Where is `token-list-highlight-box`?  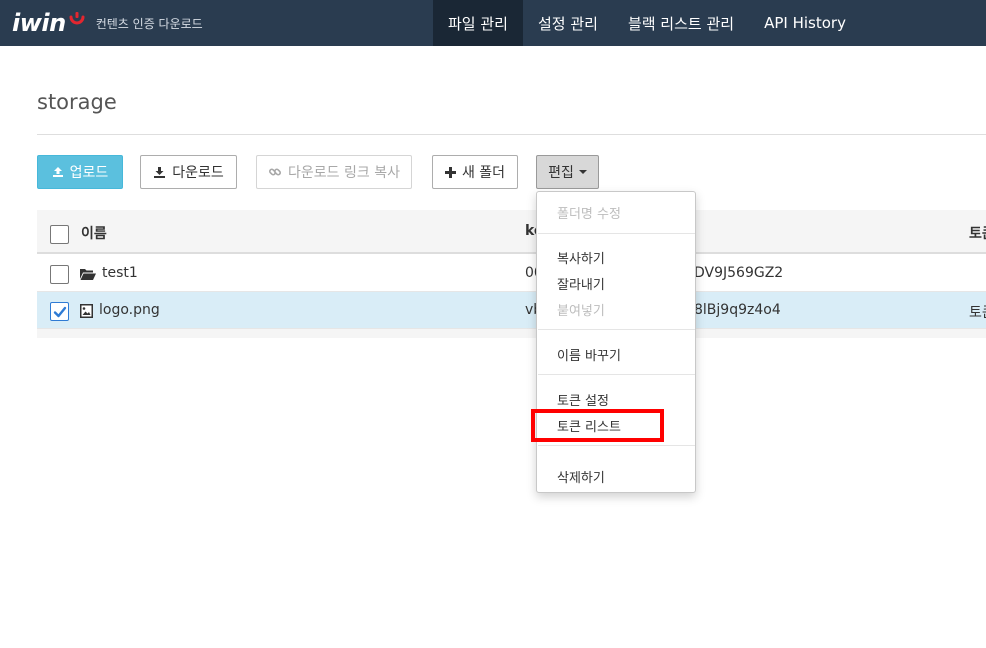 token-list-highlight-box is located at coordinates (597, 425).